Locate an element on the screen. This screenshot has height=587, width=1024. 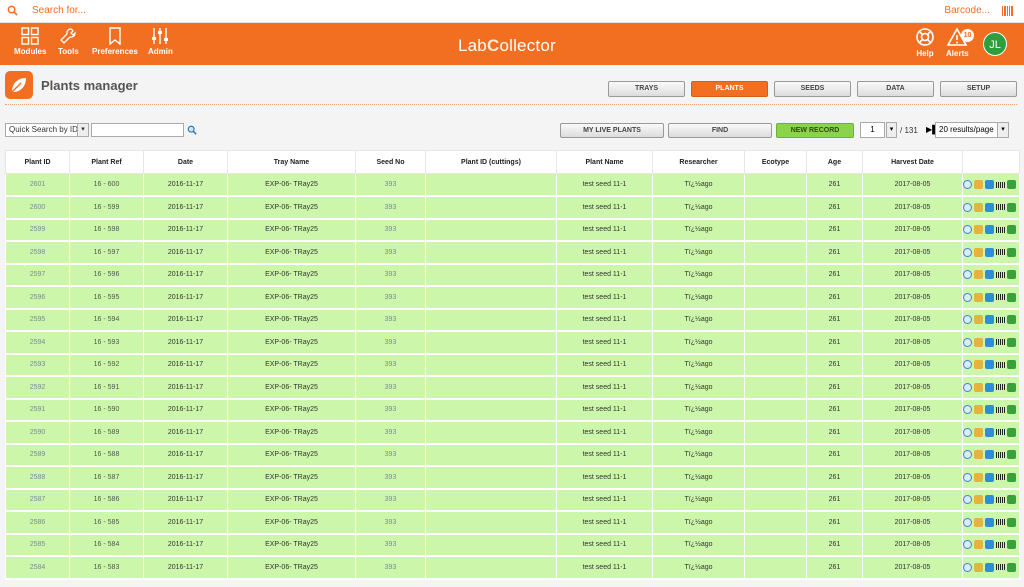
table-cell: 2595 is located at coordinates (37, 320).